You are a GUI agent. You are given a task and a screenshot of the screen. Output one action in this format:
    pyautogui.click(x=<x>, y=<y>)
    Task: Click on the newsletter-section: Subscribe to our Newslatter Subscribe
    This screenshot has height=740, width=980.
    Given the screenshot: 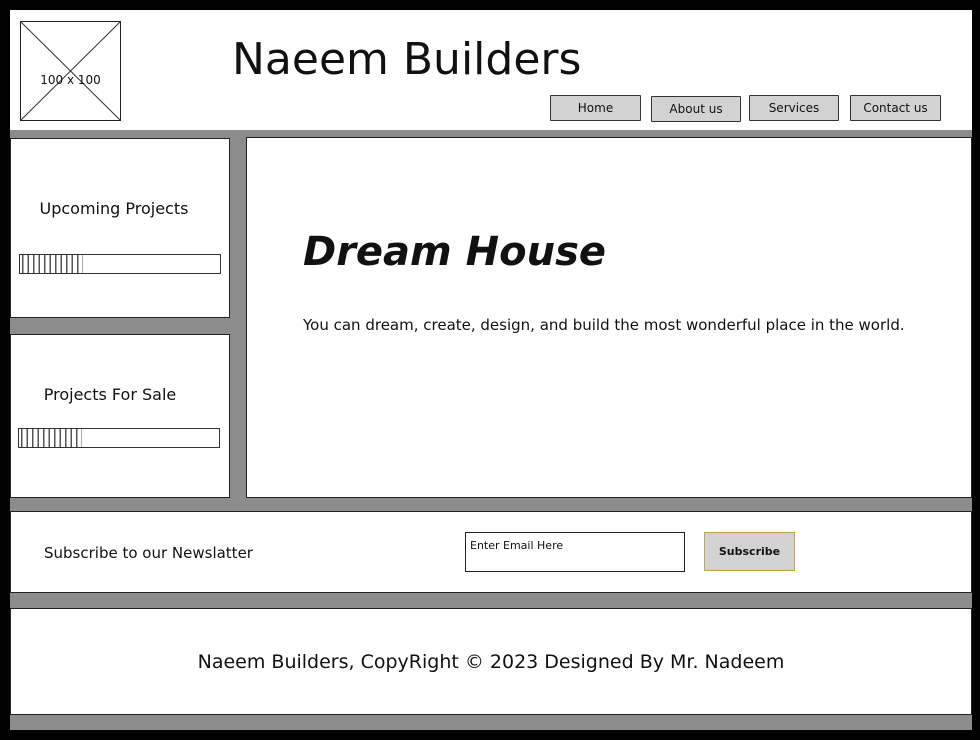 What is the action you would take?
    pyautogui.click(x=491, y=552)
    